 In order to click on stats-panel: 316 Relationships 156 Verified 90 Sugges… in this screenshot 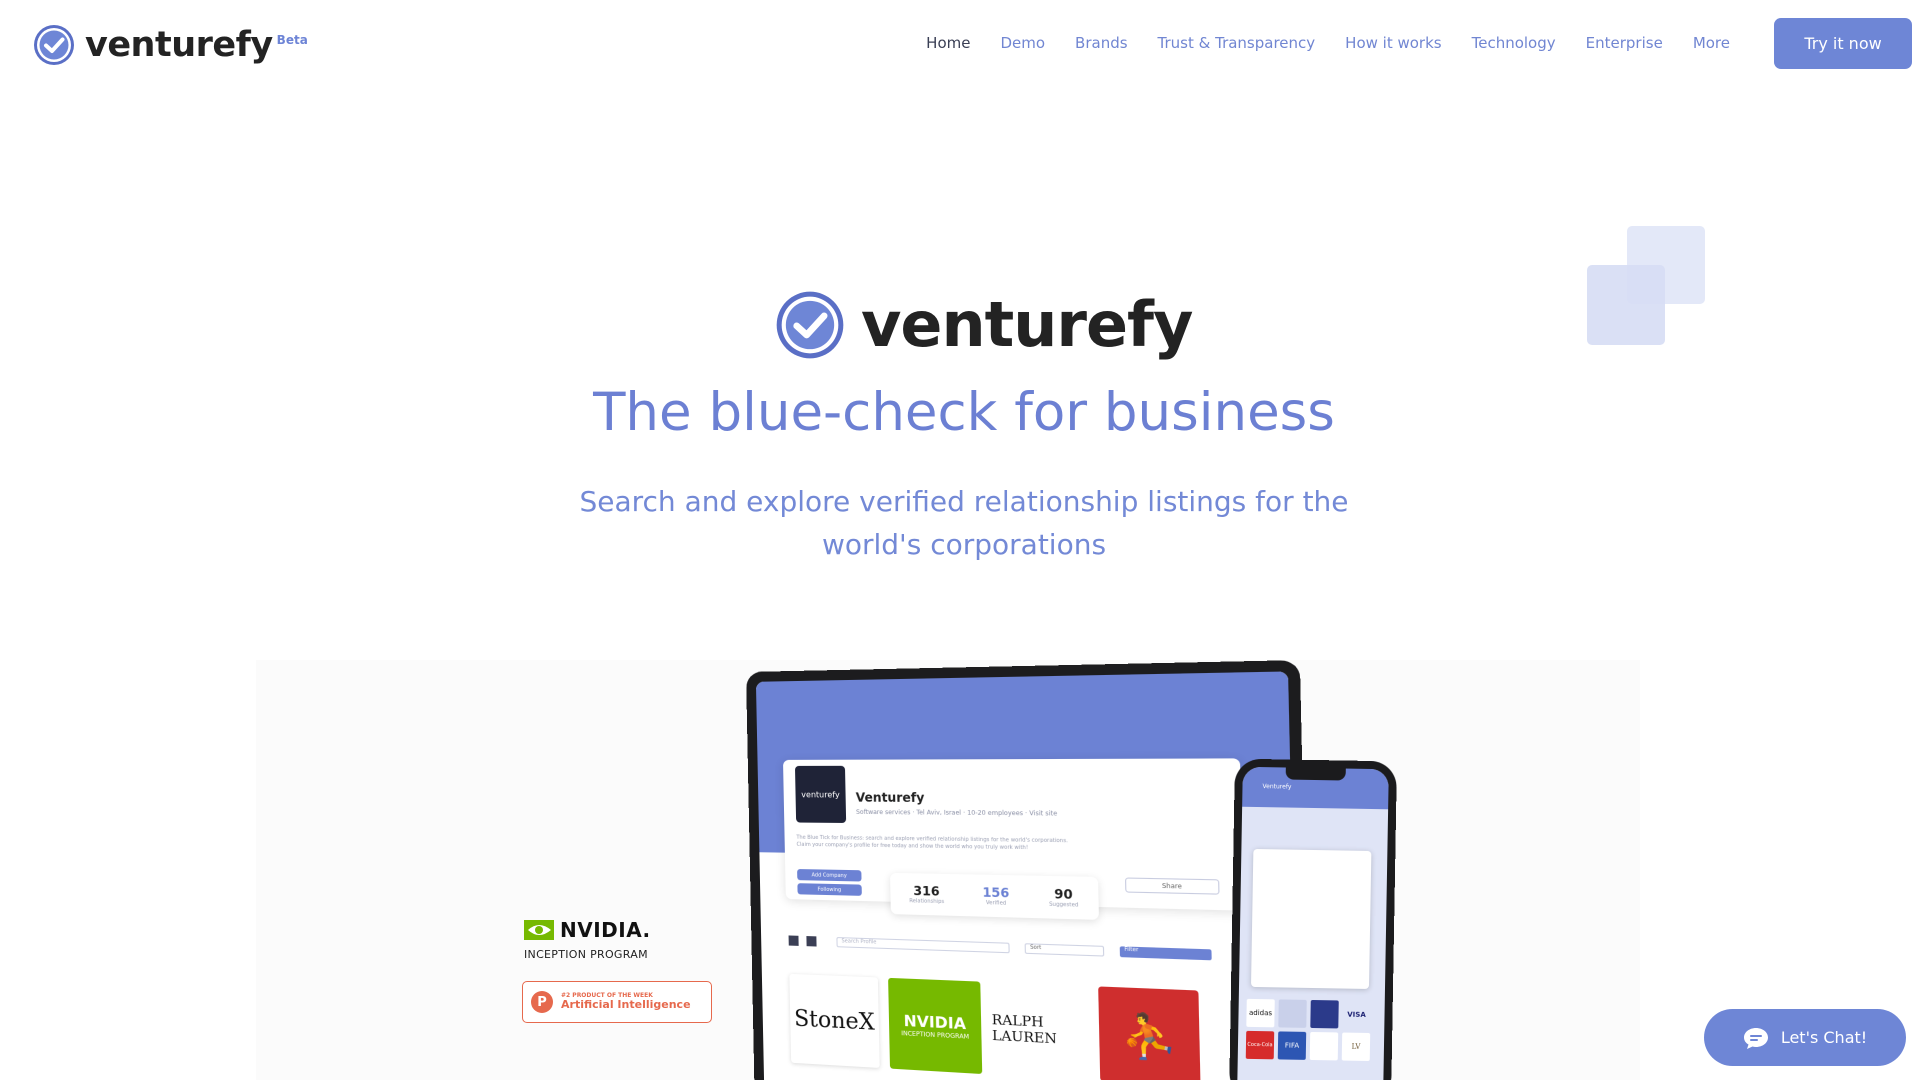, I will do `click(994, 896)`.